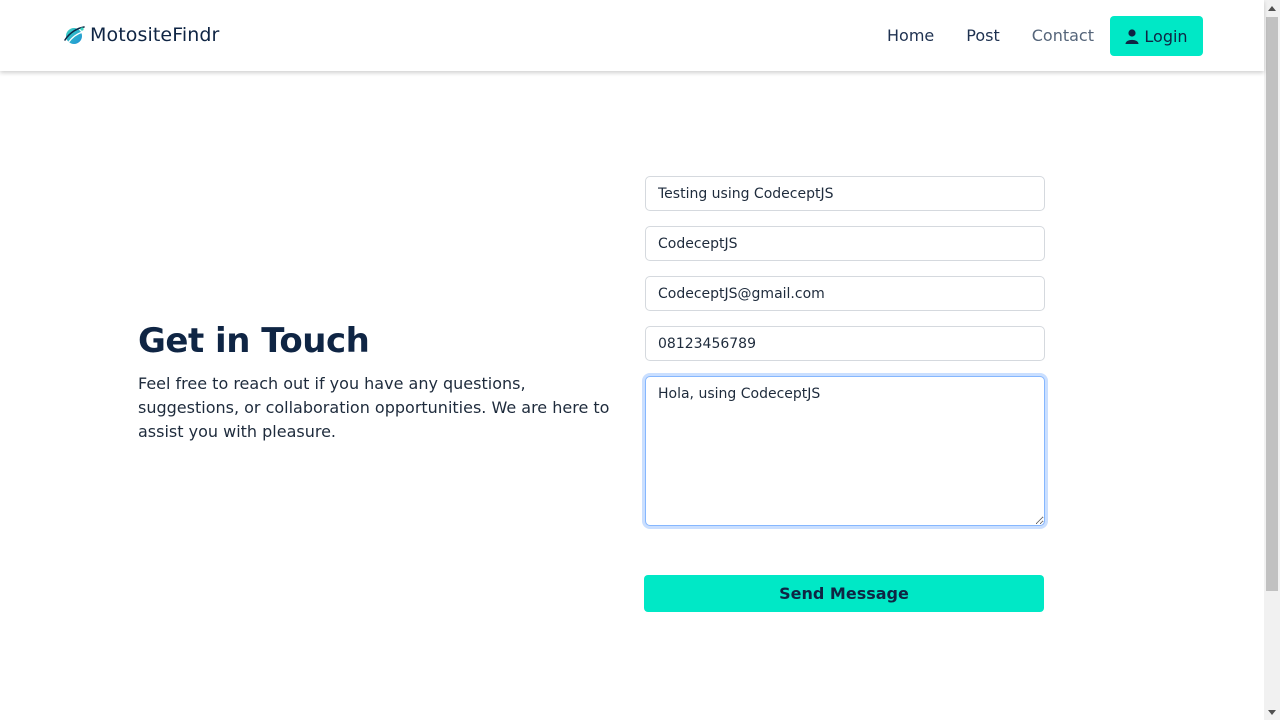 The image size is (1280, 720). Describe the element at coordinates (845, 451) in the screenshot. I see `message-textarea: Hola, using CodeceptJS` at that location.